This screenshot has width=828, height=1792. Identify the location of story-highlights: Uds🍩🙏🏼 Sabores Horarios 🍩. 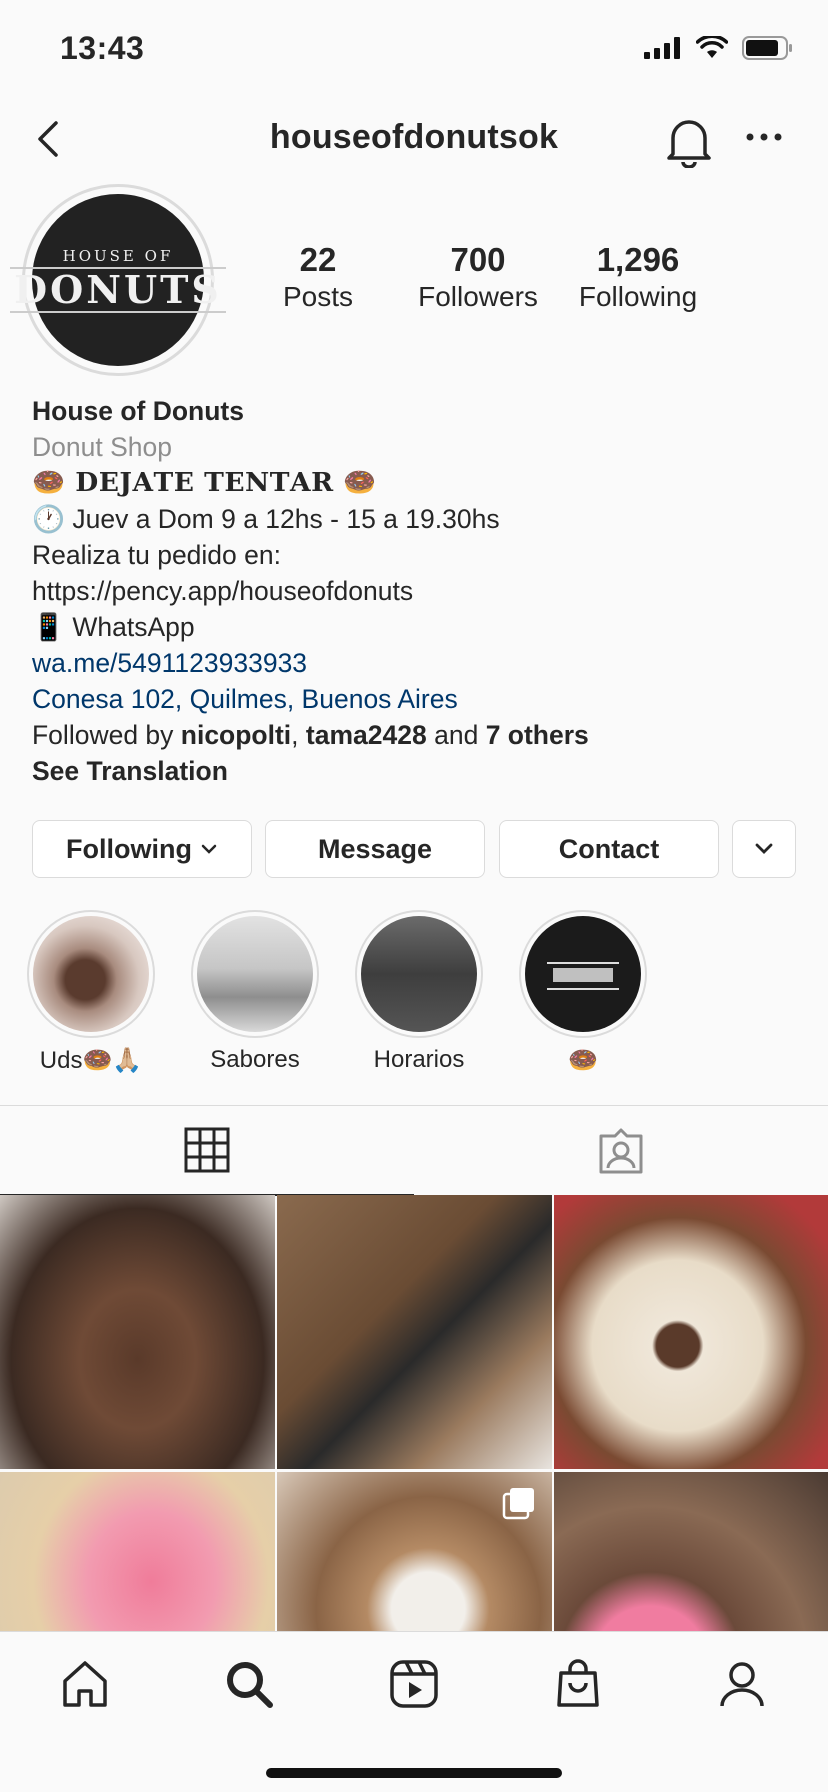
(414, 995).